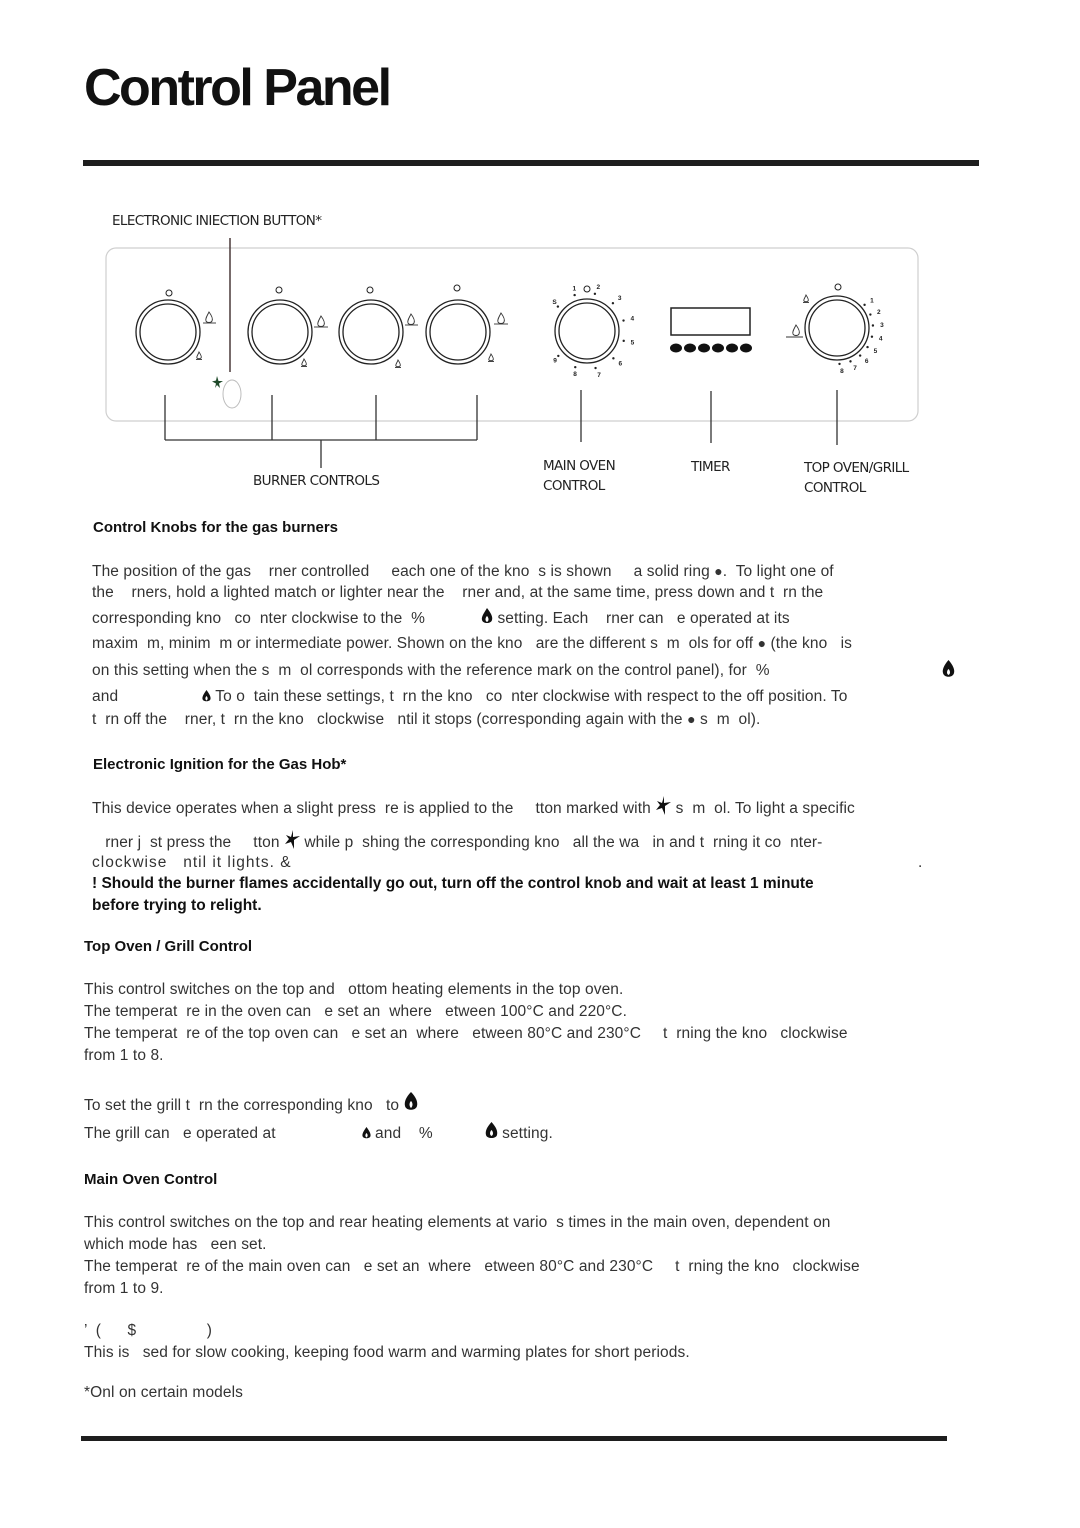  I want to click on ignition-button, so click(232, 394).